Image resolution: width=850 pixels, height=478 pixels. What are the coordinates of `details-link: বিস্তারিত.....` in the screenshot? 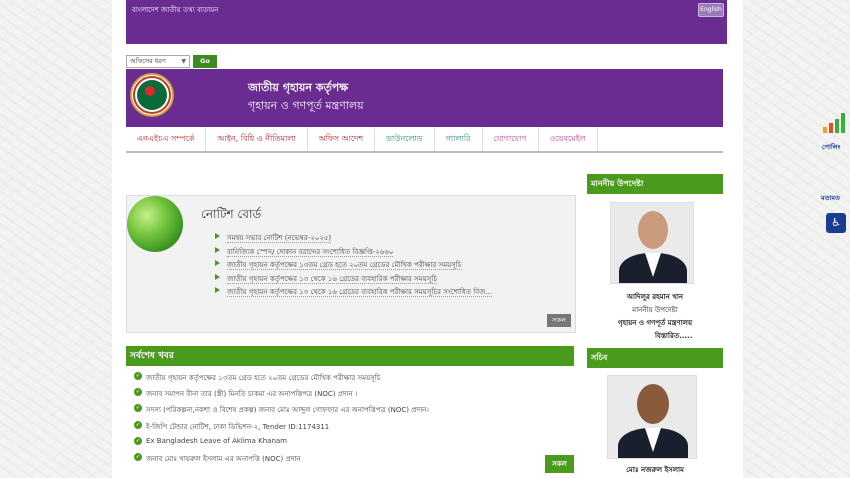 It's located at (673, 336).